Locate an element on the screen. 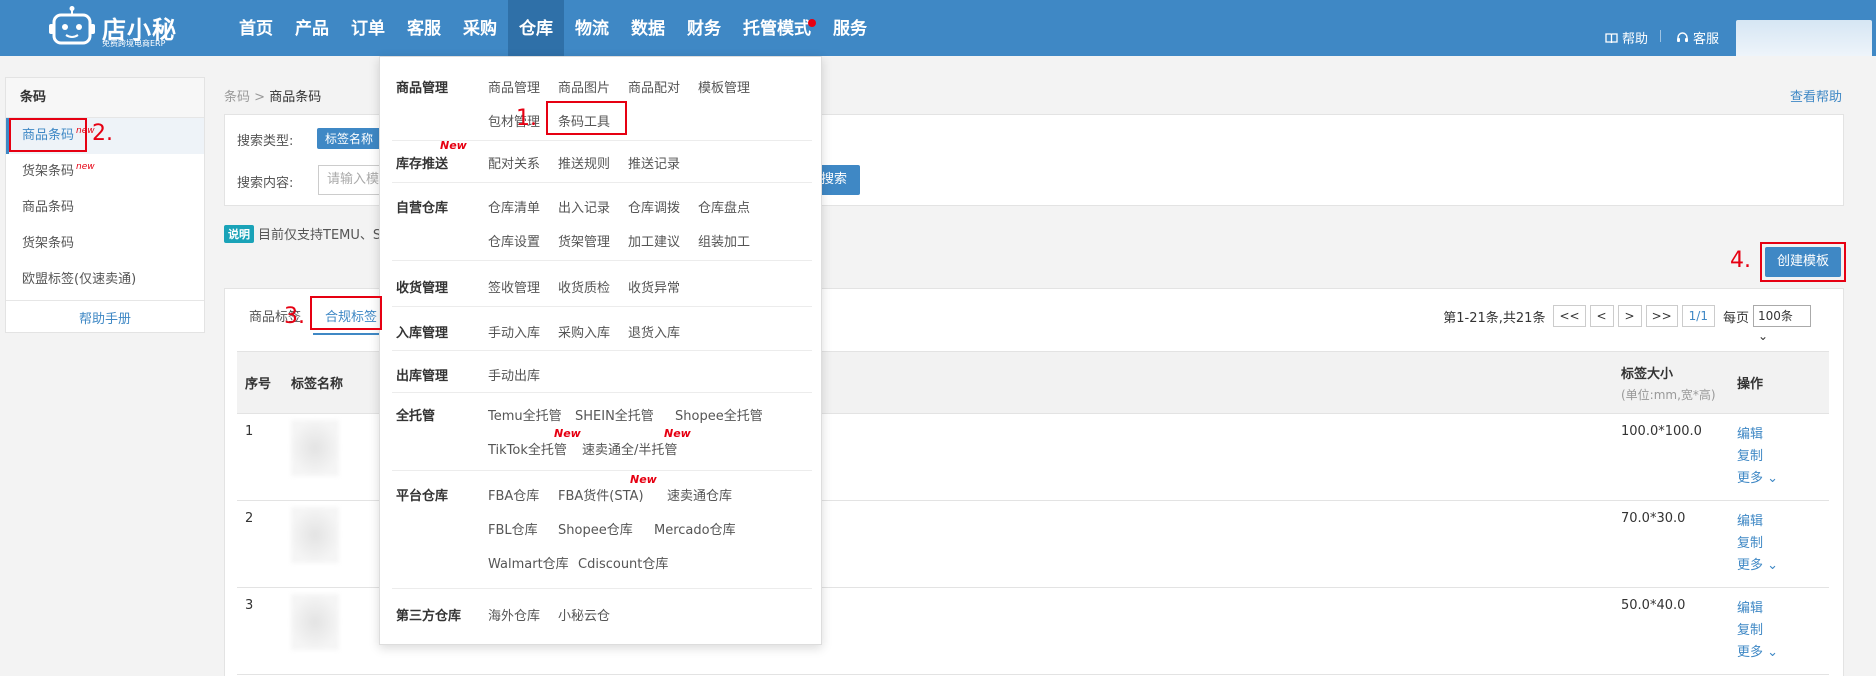  menu-item-pairing-relations: 配对关系 is located at coordinates (514, 162).